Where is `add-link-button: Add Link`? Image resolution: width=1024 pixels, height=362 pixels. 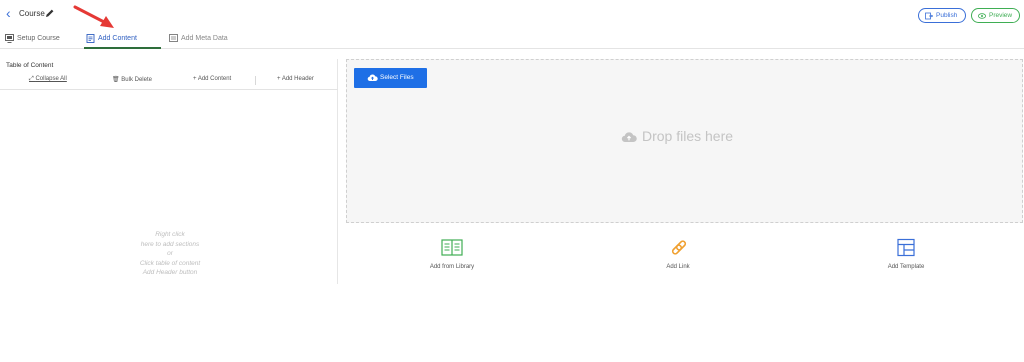
add-link-button: Add Link is located at coordinates (678, 254).